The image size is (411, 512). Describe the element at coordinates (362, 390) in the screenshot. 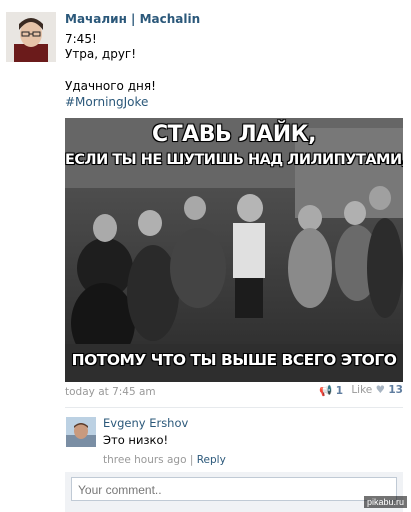

I see `like-label: Like` at that location.